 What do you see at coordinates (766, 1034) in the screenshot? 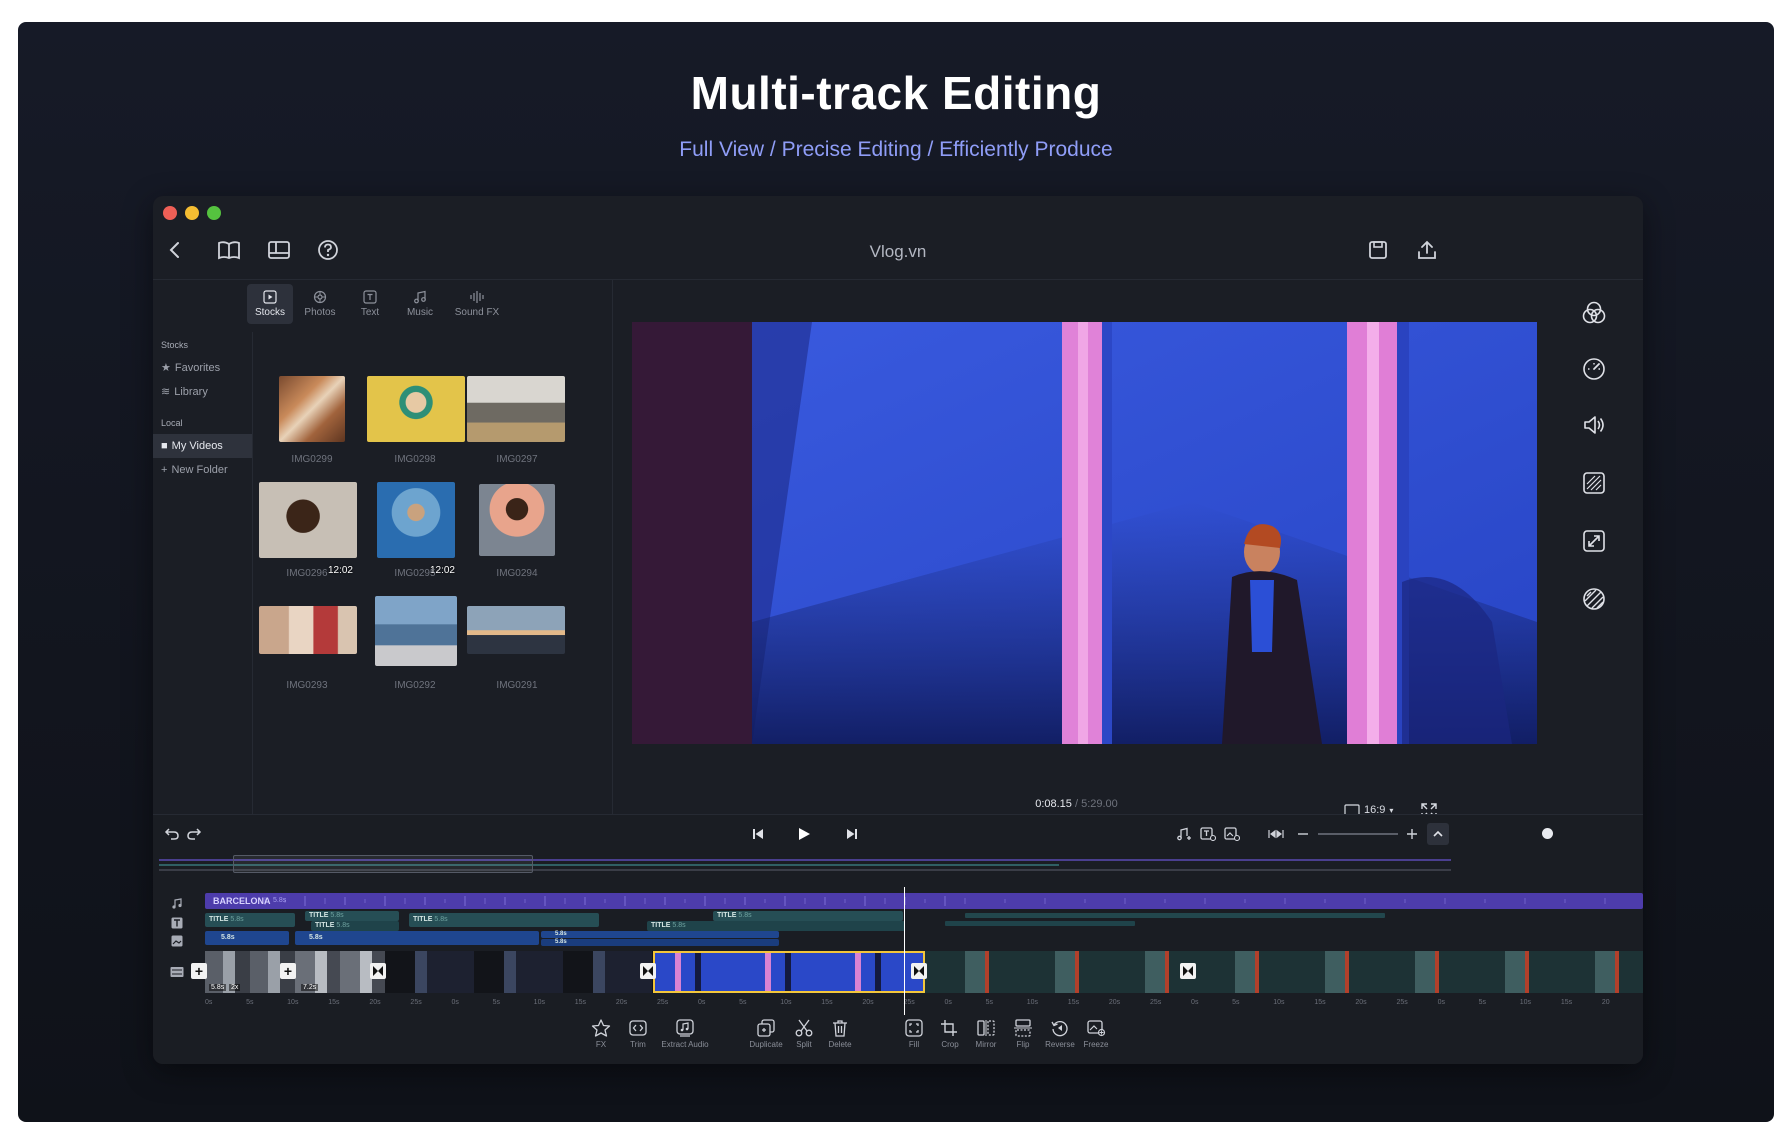
I see `duplicate-button: Duplicate` at bounding box center [766, 1034].